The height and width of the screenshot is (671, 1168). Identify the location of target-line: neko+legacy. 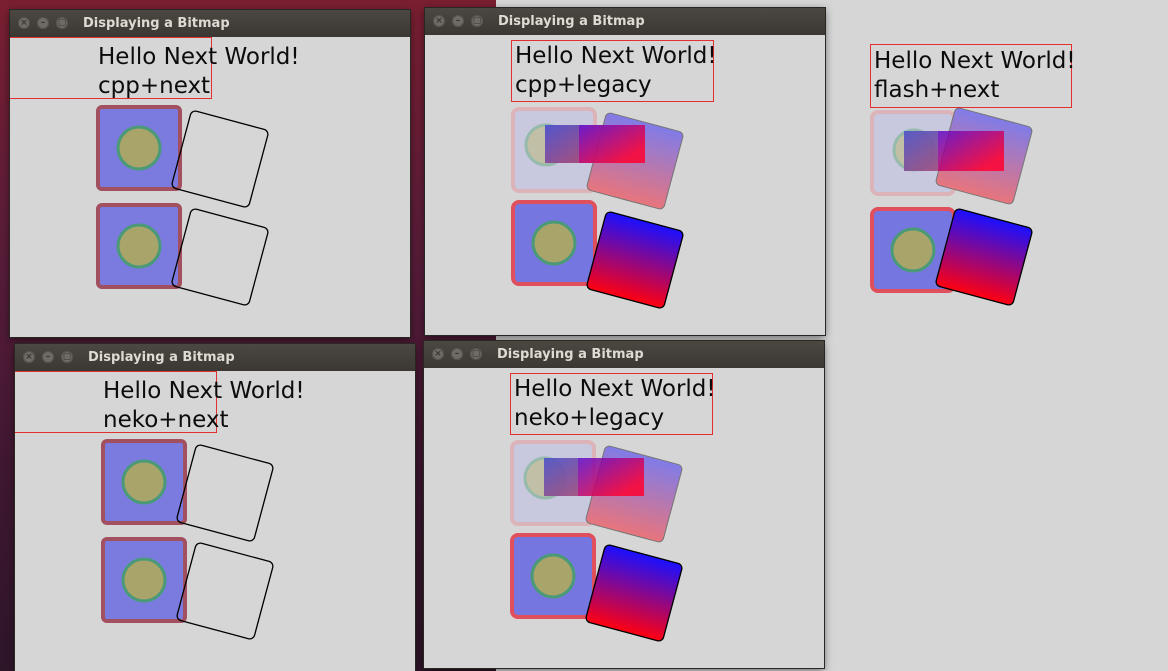
(589, 418).